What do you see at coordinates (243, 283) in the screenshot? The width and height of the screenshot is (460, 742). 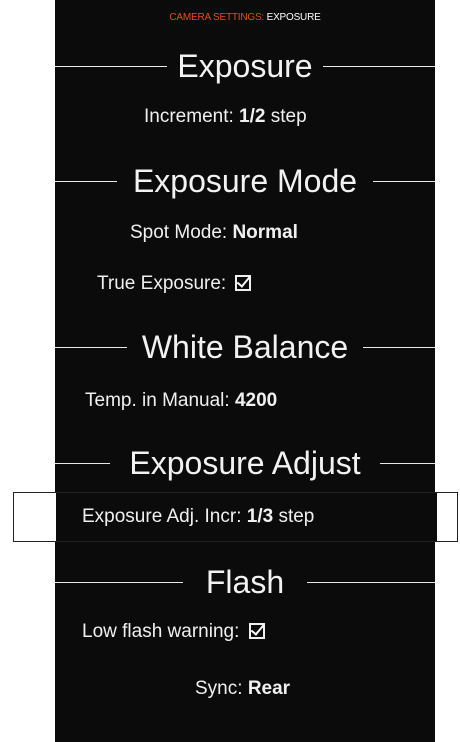 I see `true-exposure-checkbox` at bounding box center [243, 283].